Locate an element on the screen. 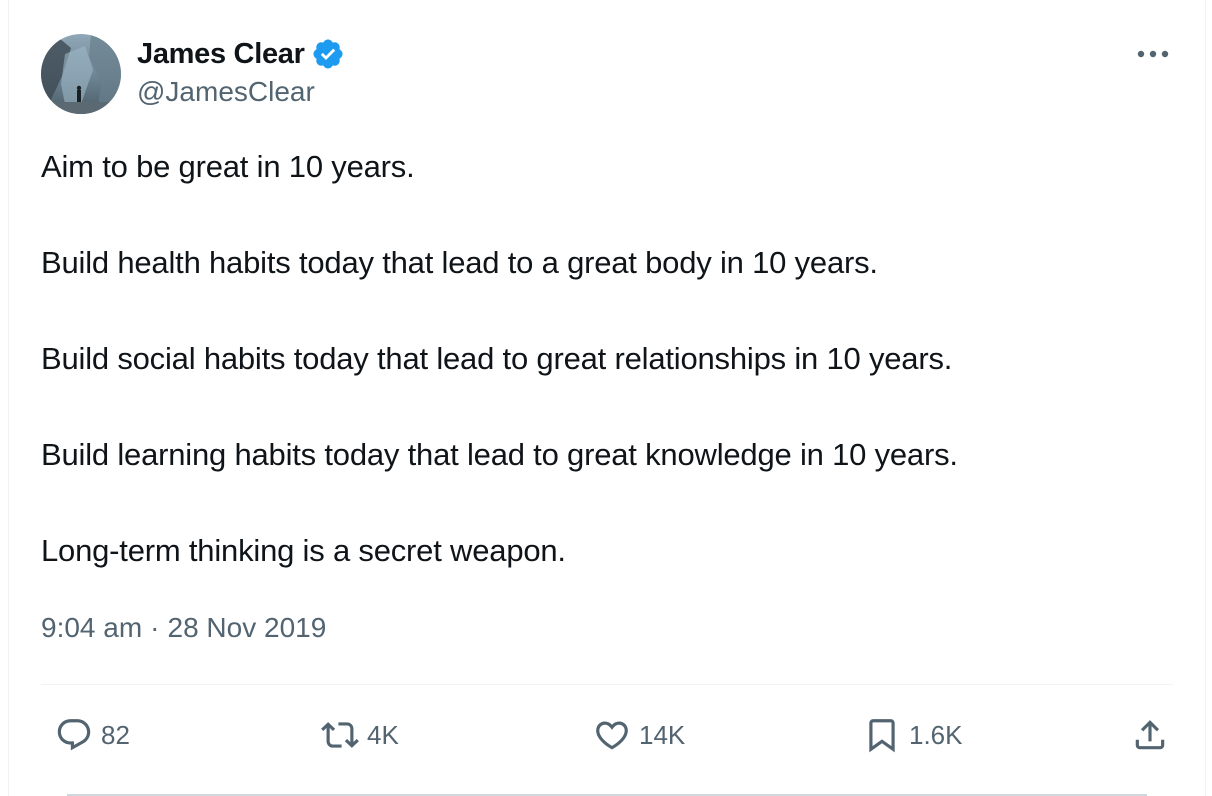  verified-badge-icon is located at coordinates (328, 54).